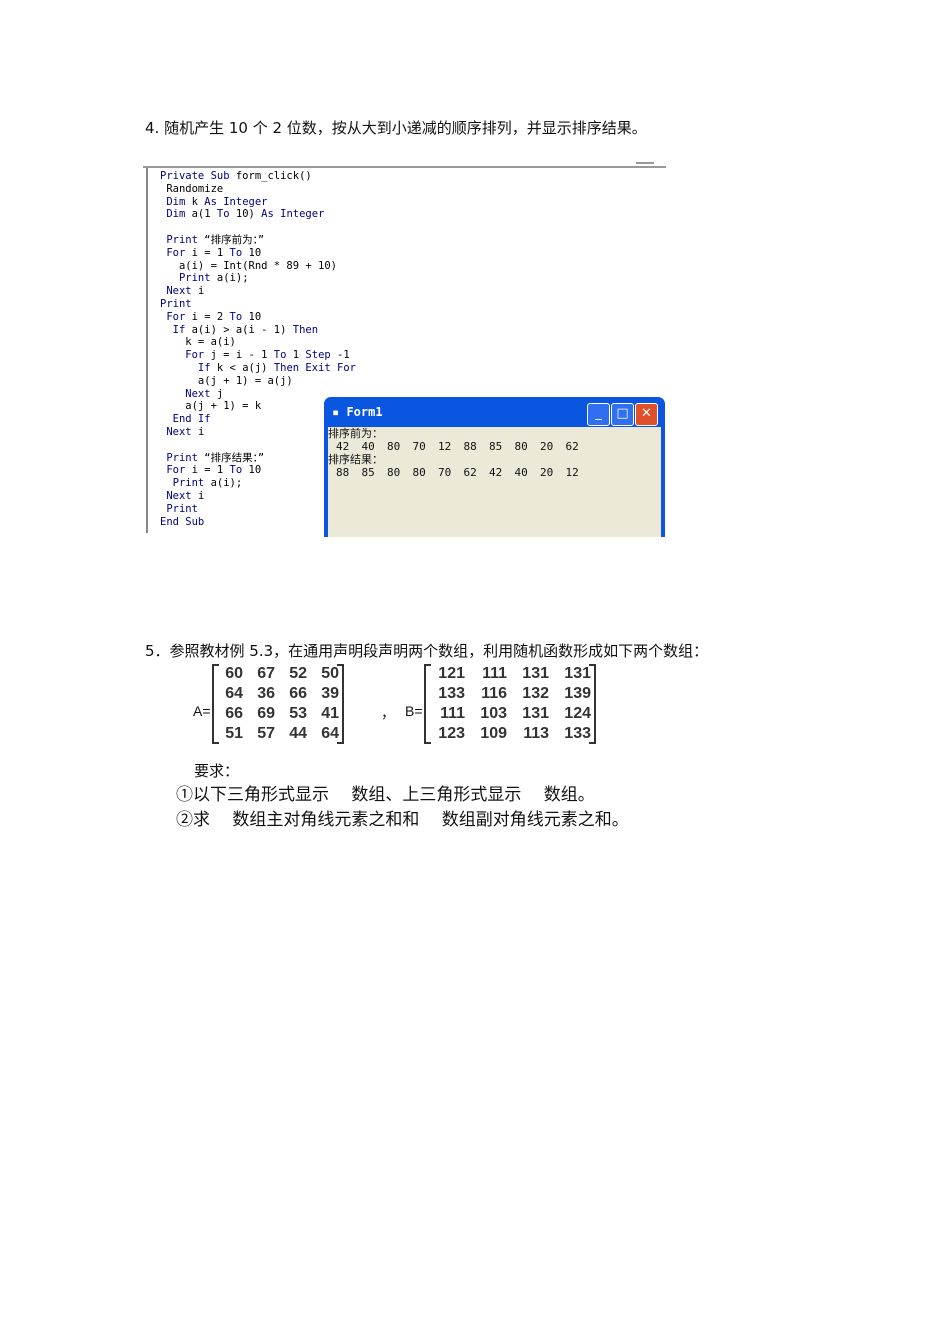  What do you see at coordinates (258, 317) in the screenshot?
I see `code-line: For i = 2 To 10` at bounding box center [258, 317].